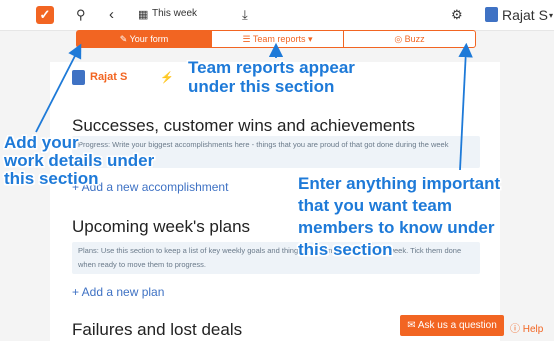  Describe the element at coordinates (81, 15) in the screenshot. I see `search-icon: ⚲` at that location.